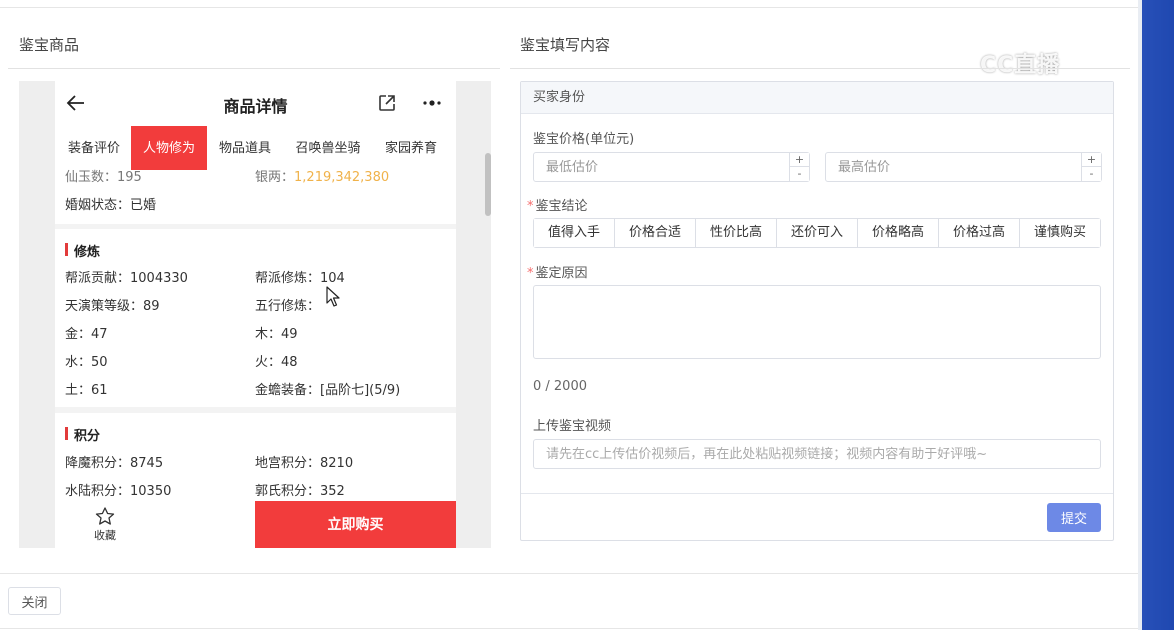 This screenshot has height=630, width=1174. I want to click on min-price-increment: +, so click(799, 160).